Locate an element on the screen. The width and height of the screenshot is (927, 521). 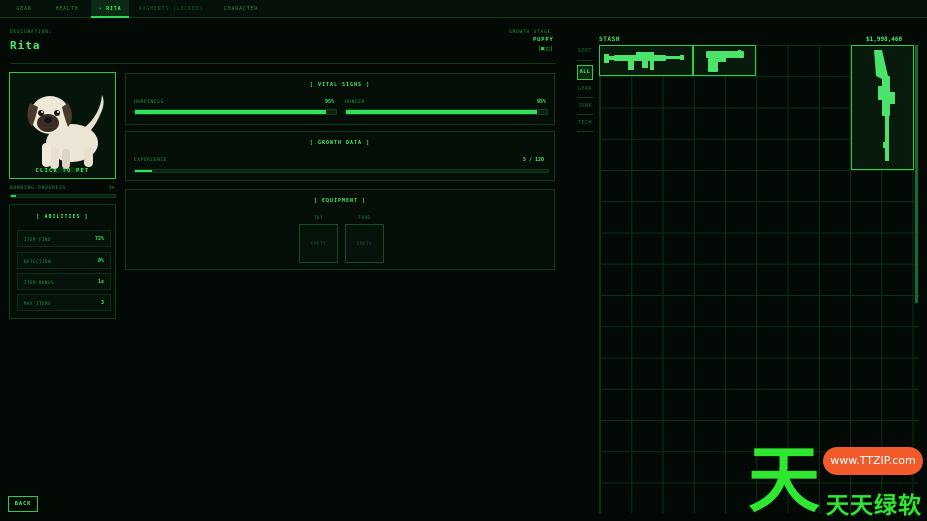
ability-name: MAX ITEMS is located at coordinates (38, 303).